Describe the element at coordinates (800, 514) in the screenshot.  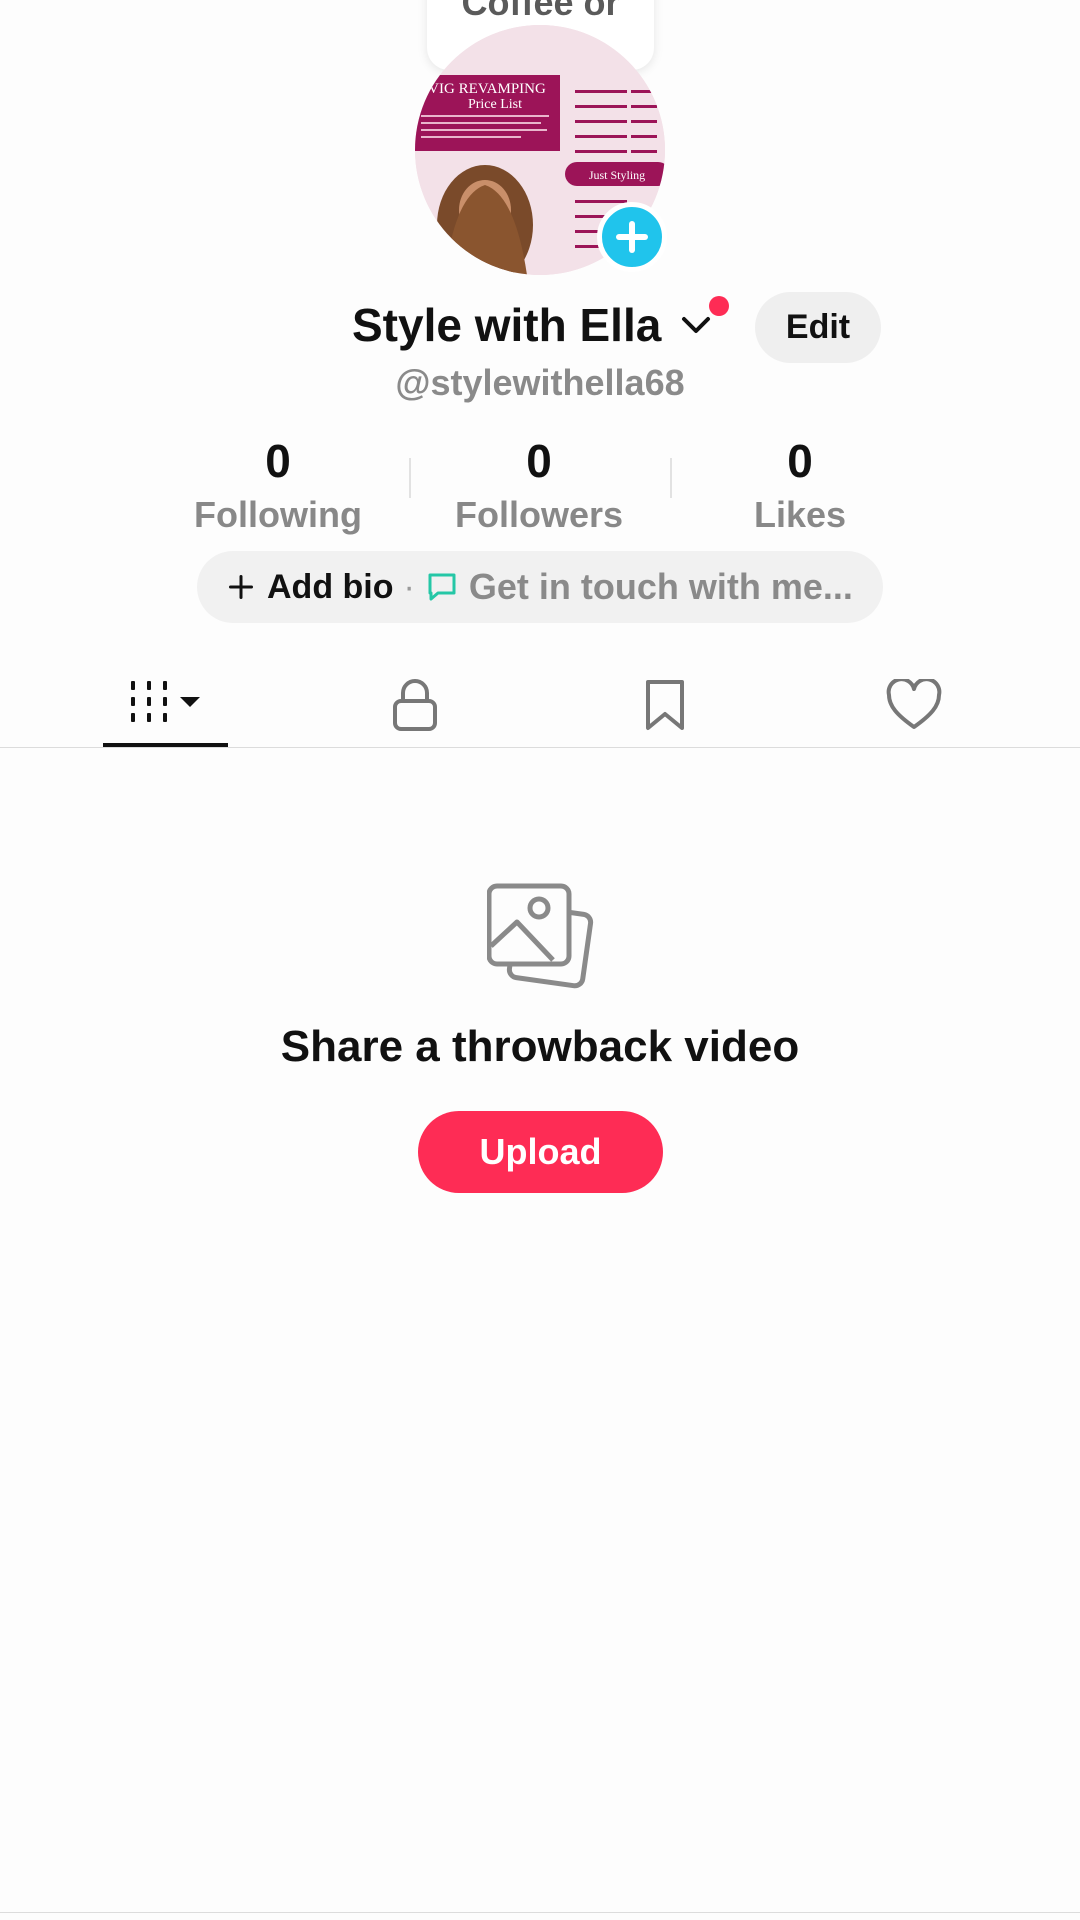
I see `stat-label: Likes` at that location.